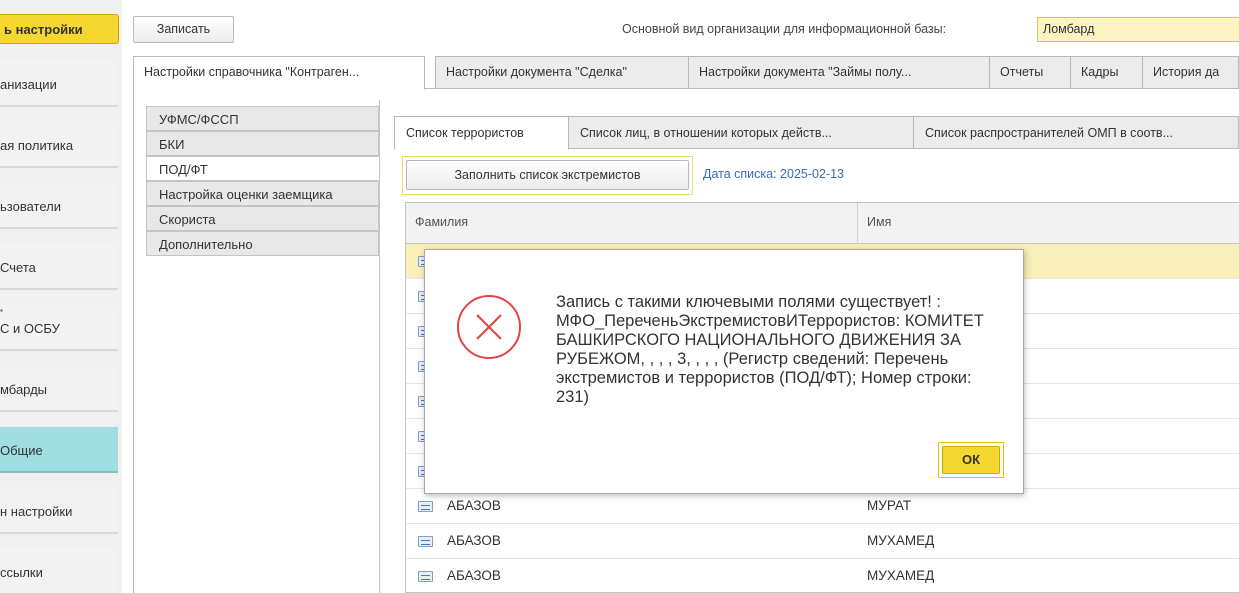  What do you see at coordinates (59, 84) in the screenshot?
I see `nav-item-organizations: анизации` at bounding box center [59, 84].